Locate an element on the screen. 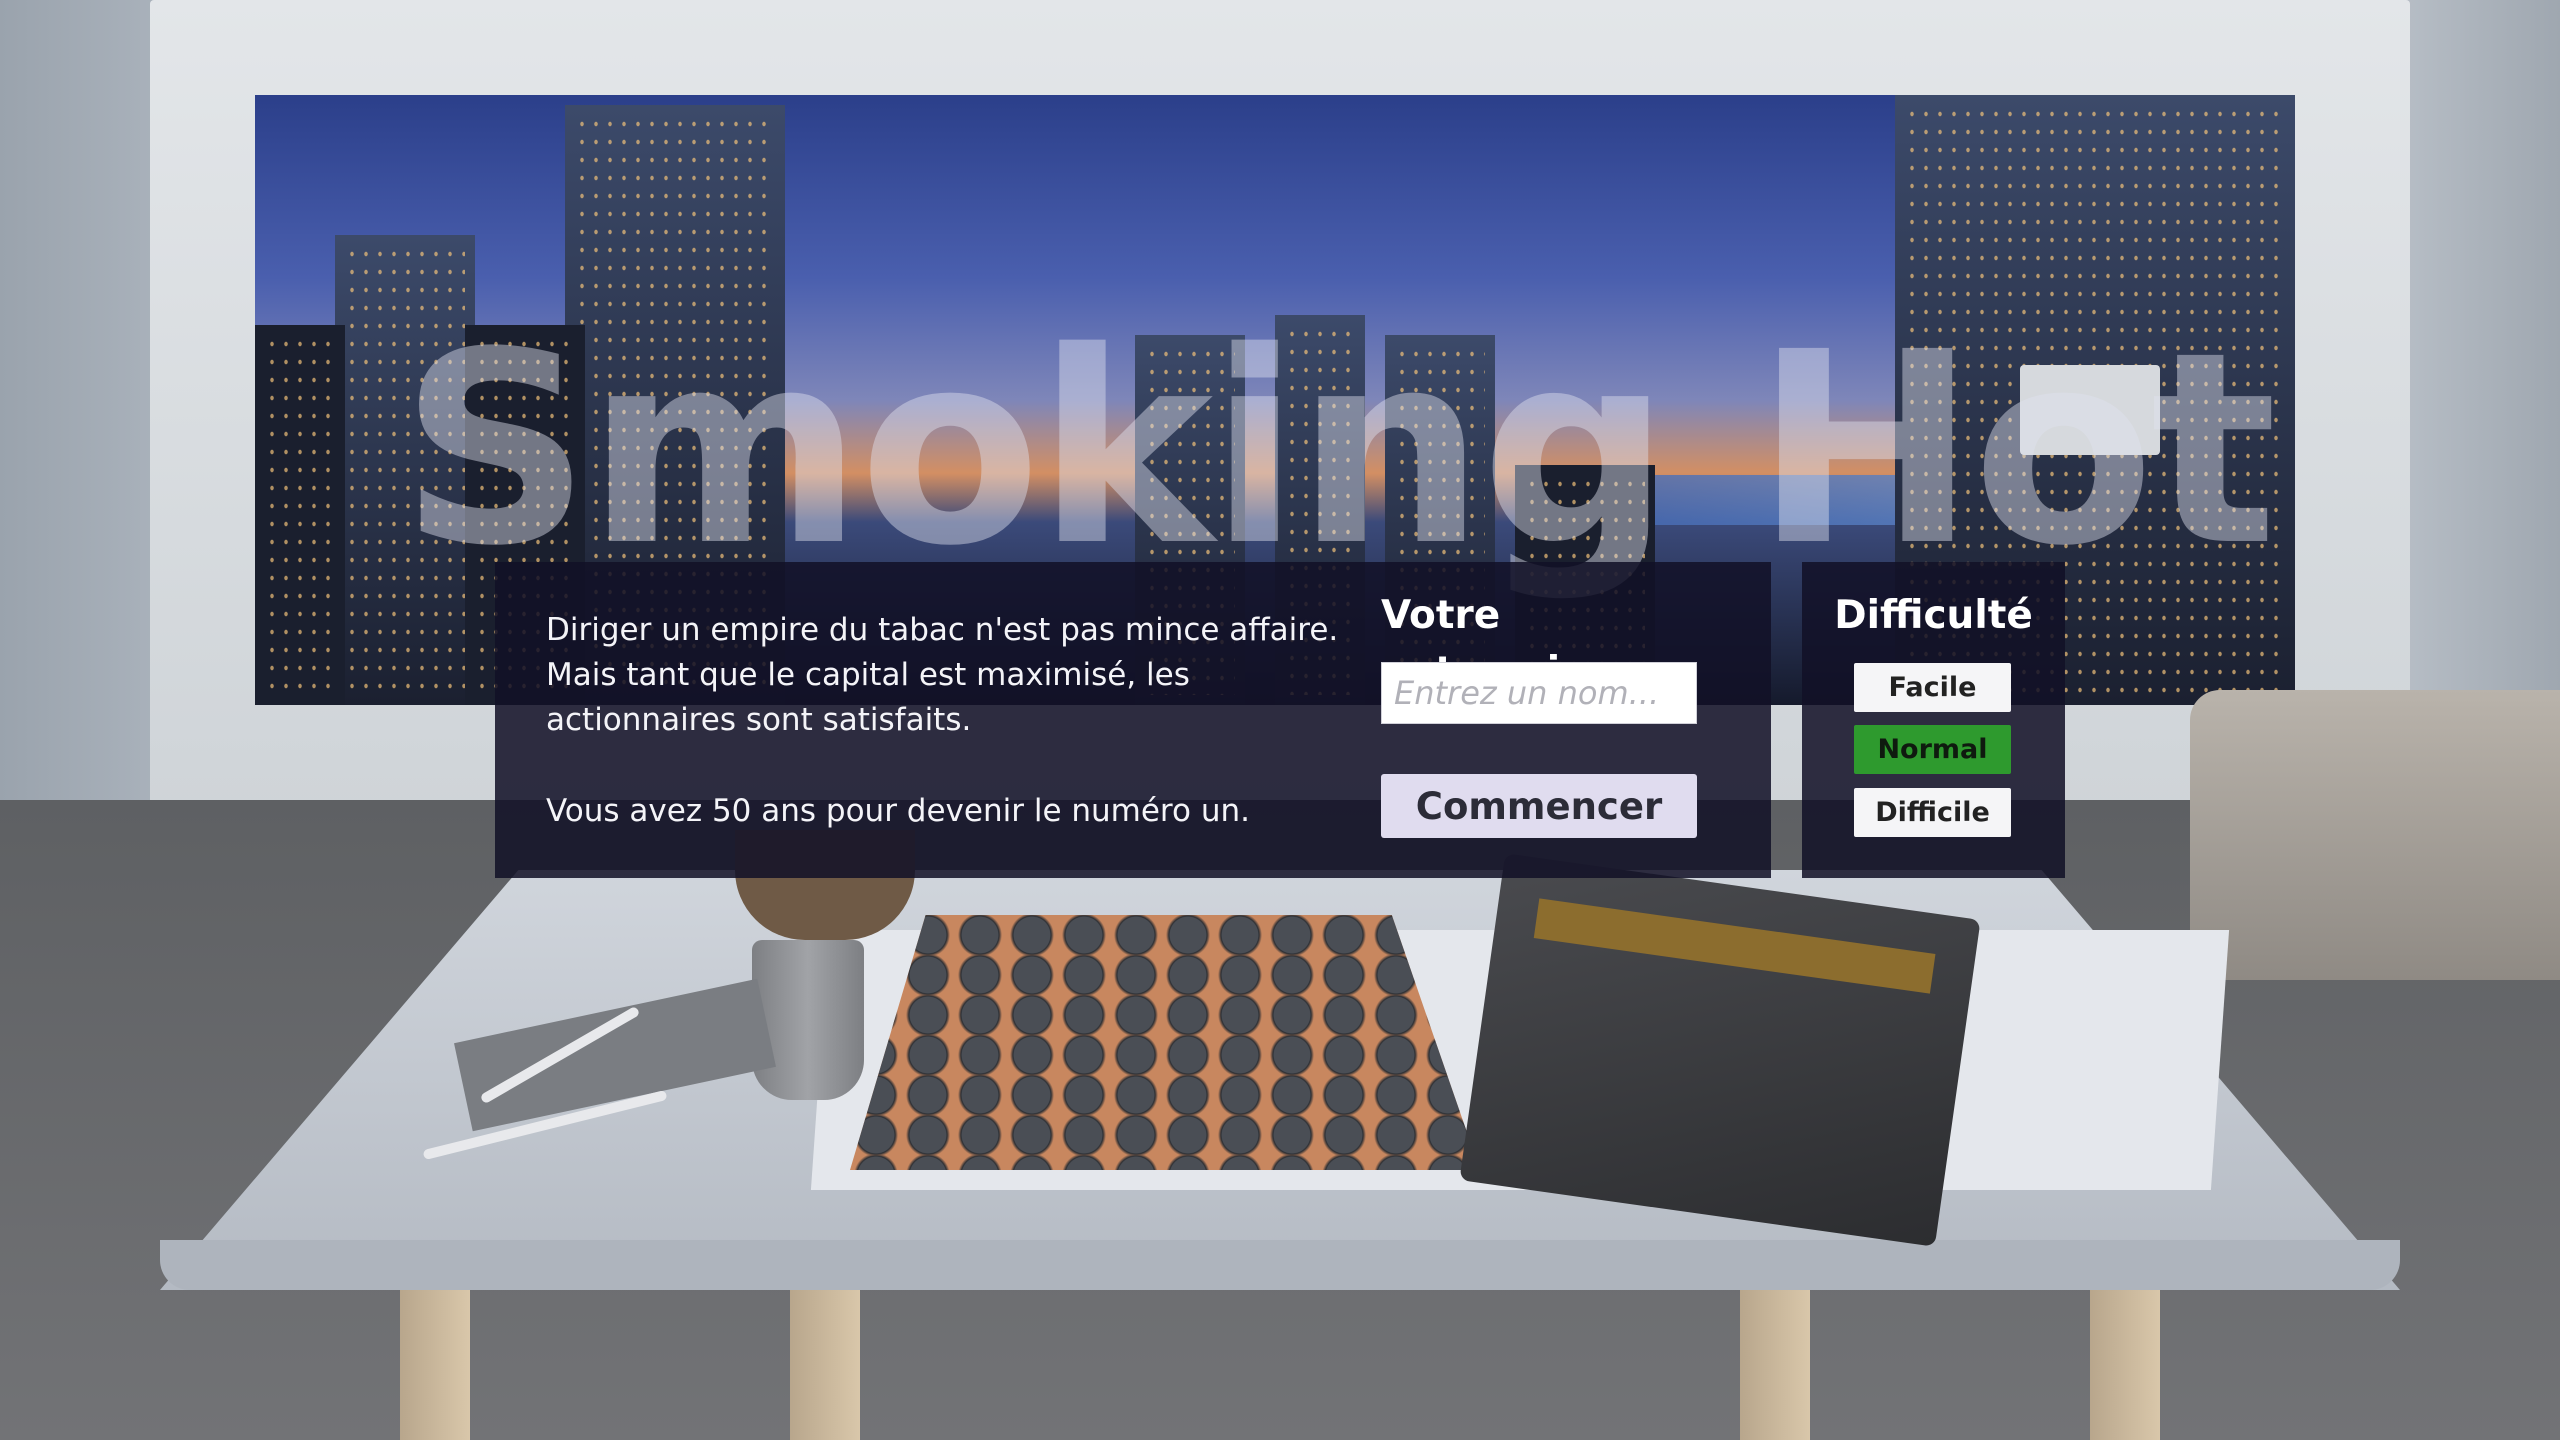  start-button: Commencer is located at coordinates (1539, 806).